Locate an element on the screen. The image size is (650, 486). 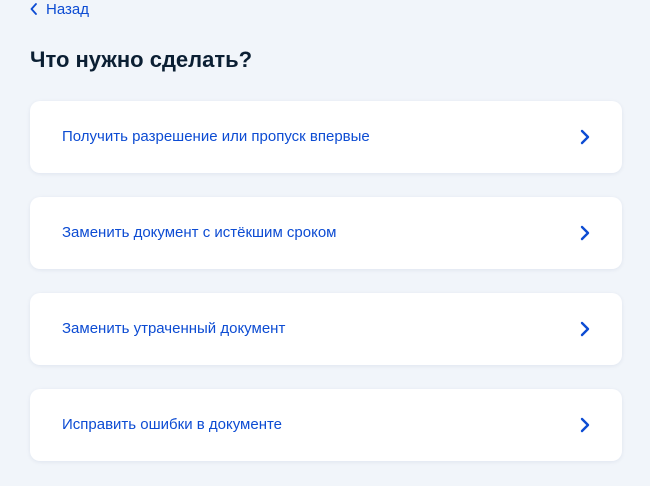
option-label: Исправить ошибки в документе is located at coordinates (172, 424).